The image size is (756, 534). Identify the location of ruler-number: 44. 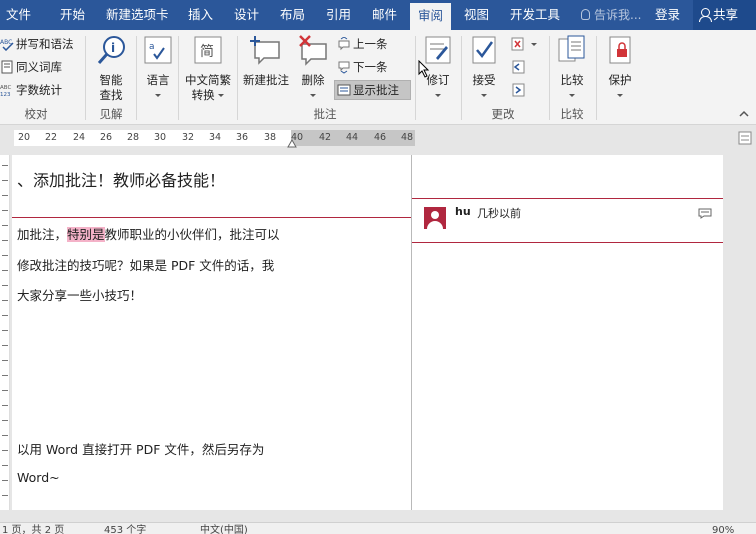
(352, 137).